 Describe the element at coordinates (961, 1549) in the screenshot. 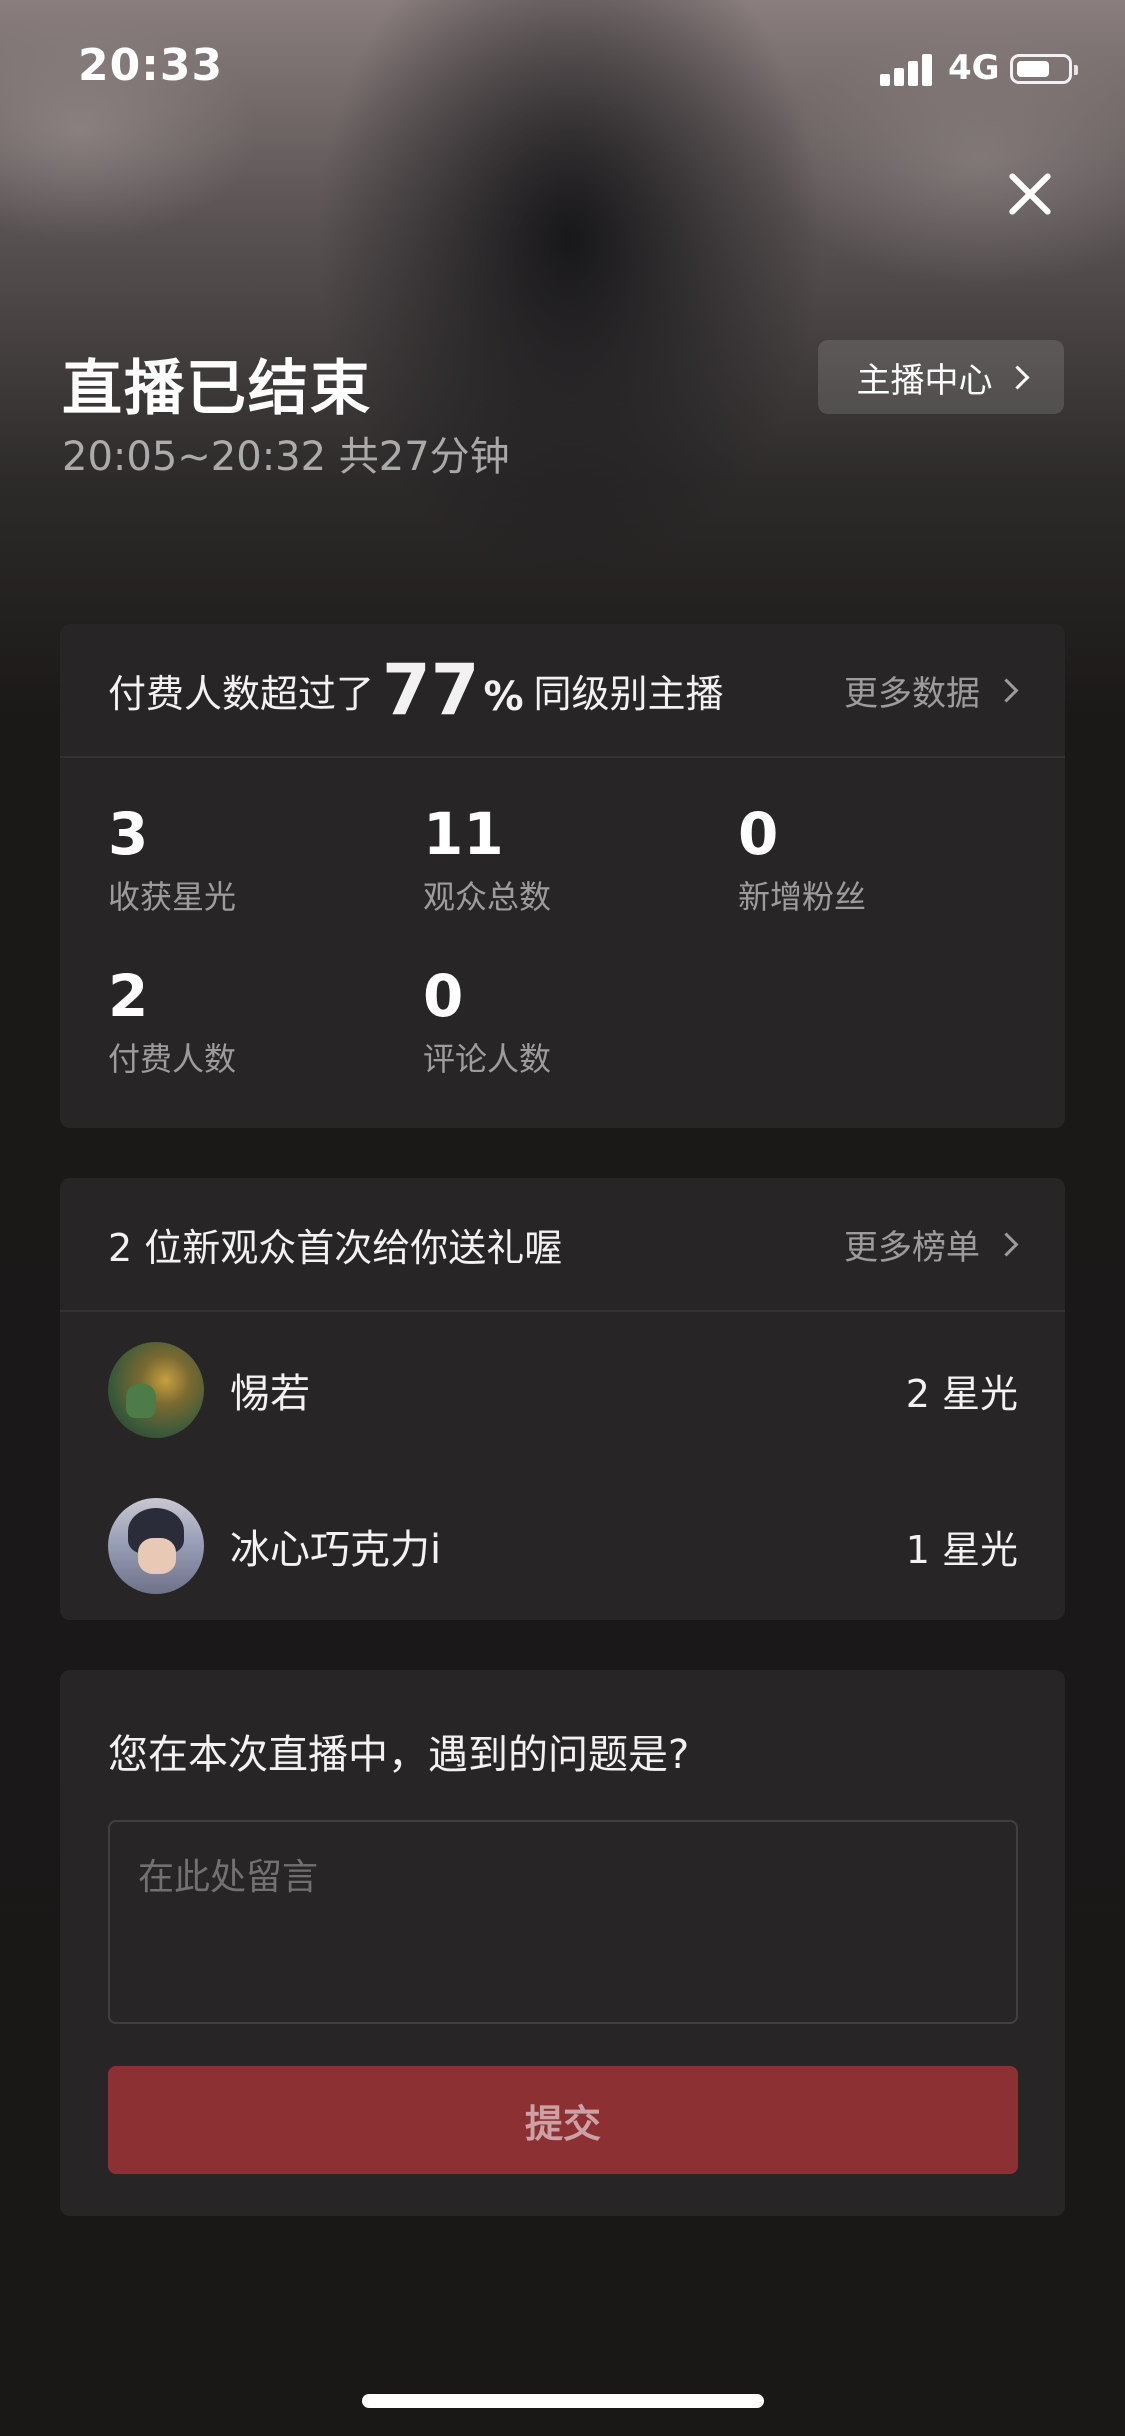

I see `gift-amount: 1 星光` at that location.